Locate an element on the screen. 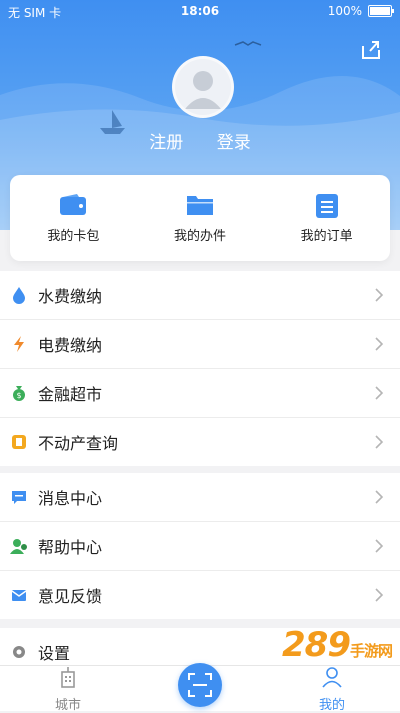 The image size is (400, 713). feedback-mail-icon is located at coordinates (19, 595).